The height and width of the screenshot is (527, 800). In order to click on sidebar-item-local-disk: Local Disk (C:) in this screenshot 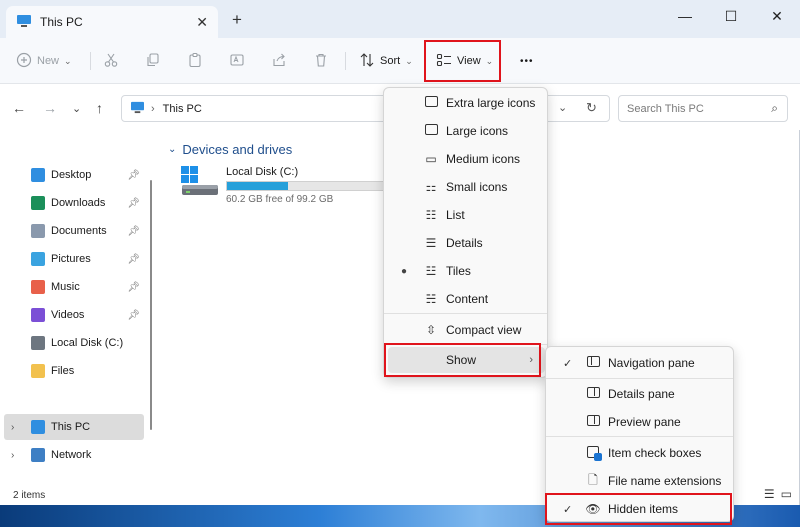, I will do `click(74, 343)`.